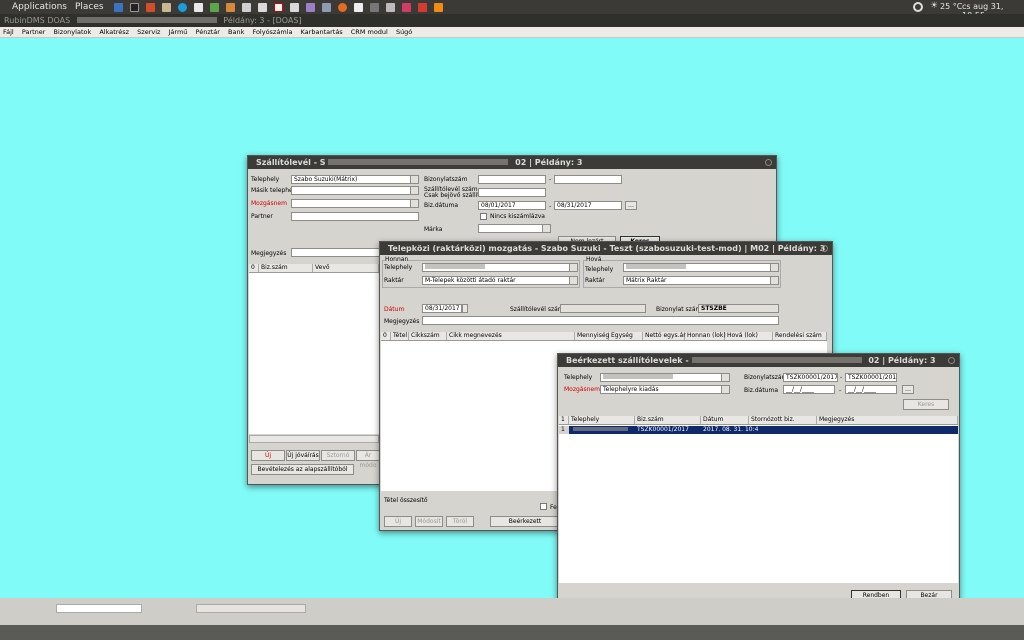  I want to click on date-to-field: __/__/____, so click(871, 389).